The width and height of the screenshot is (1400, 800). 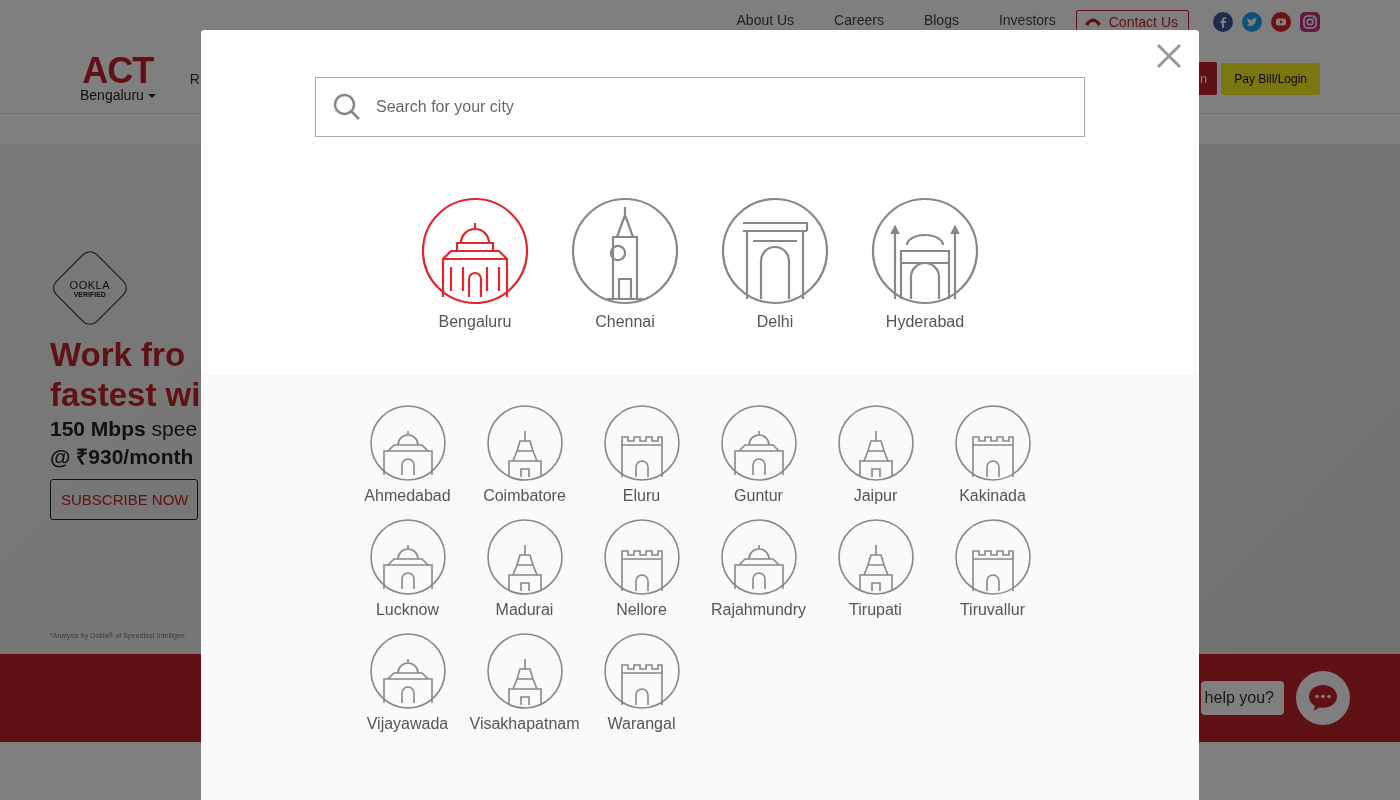 What do you see at coordinates (125, 395) in the screenshot?
I see `banner-headline: fastest wi` at bounding box center [125, 395].